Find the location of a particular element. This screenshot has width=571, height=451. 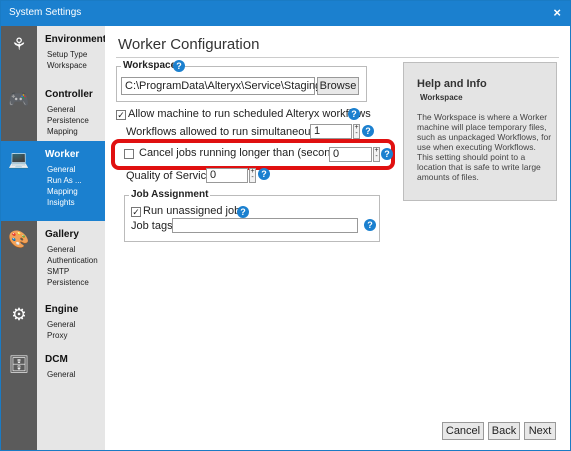

quality-stepper: + - is located at coordinates (252, 175).